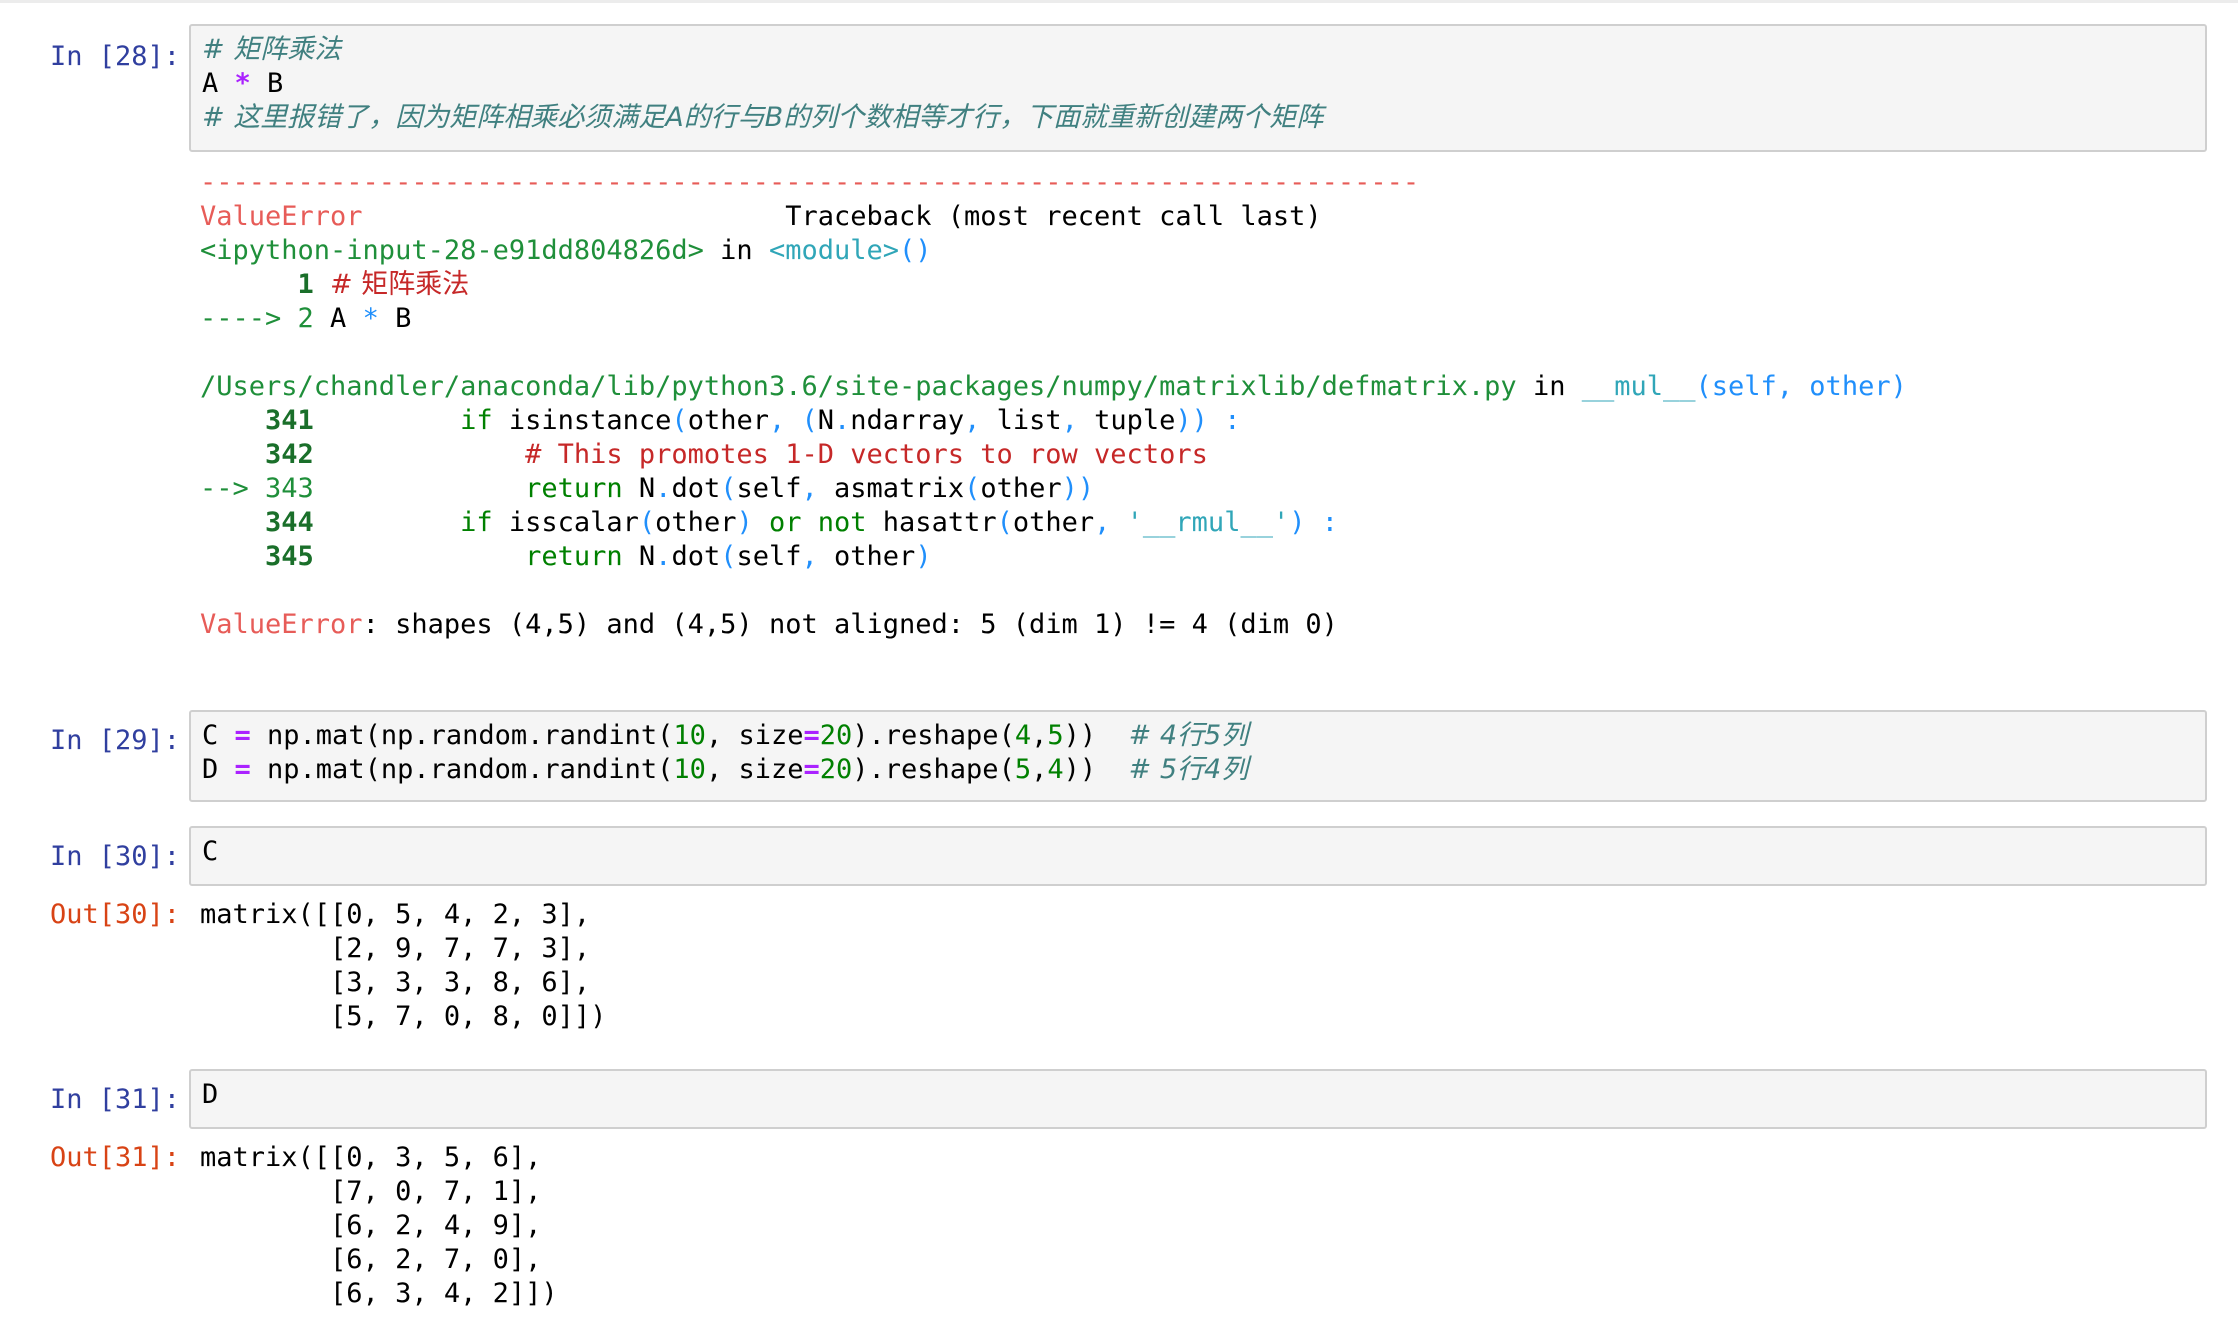 The image size is (2238, 1326). I want to click on input-prompt: In [31]:, so click(114, 1099).